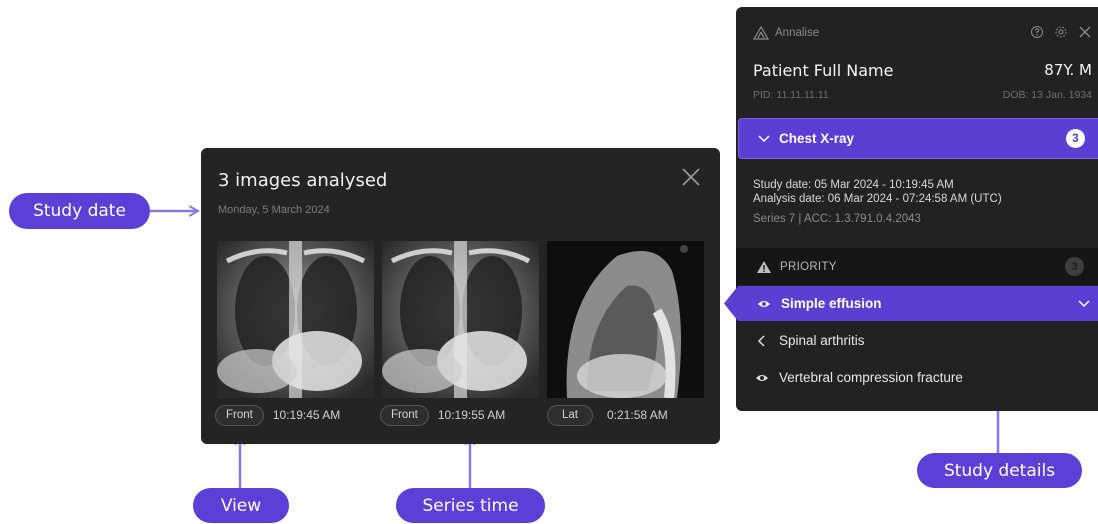  I want to click on study-count-badge: 3, so click(1075, 138).